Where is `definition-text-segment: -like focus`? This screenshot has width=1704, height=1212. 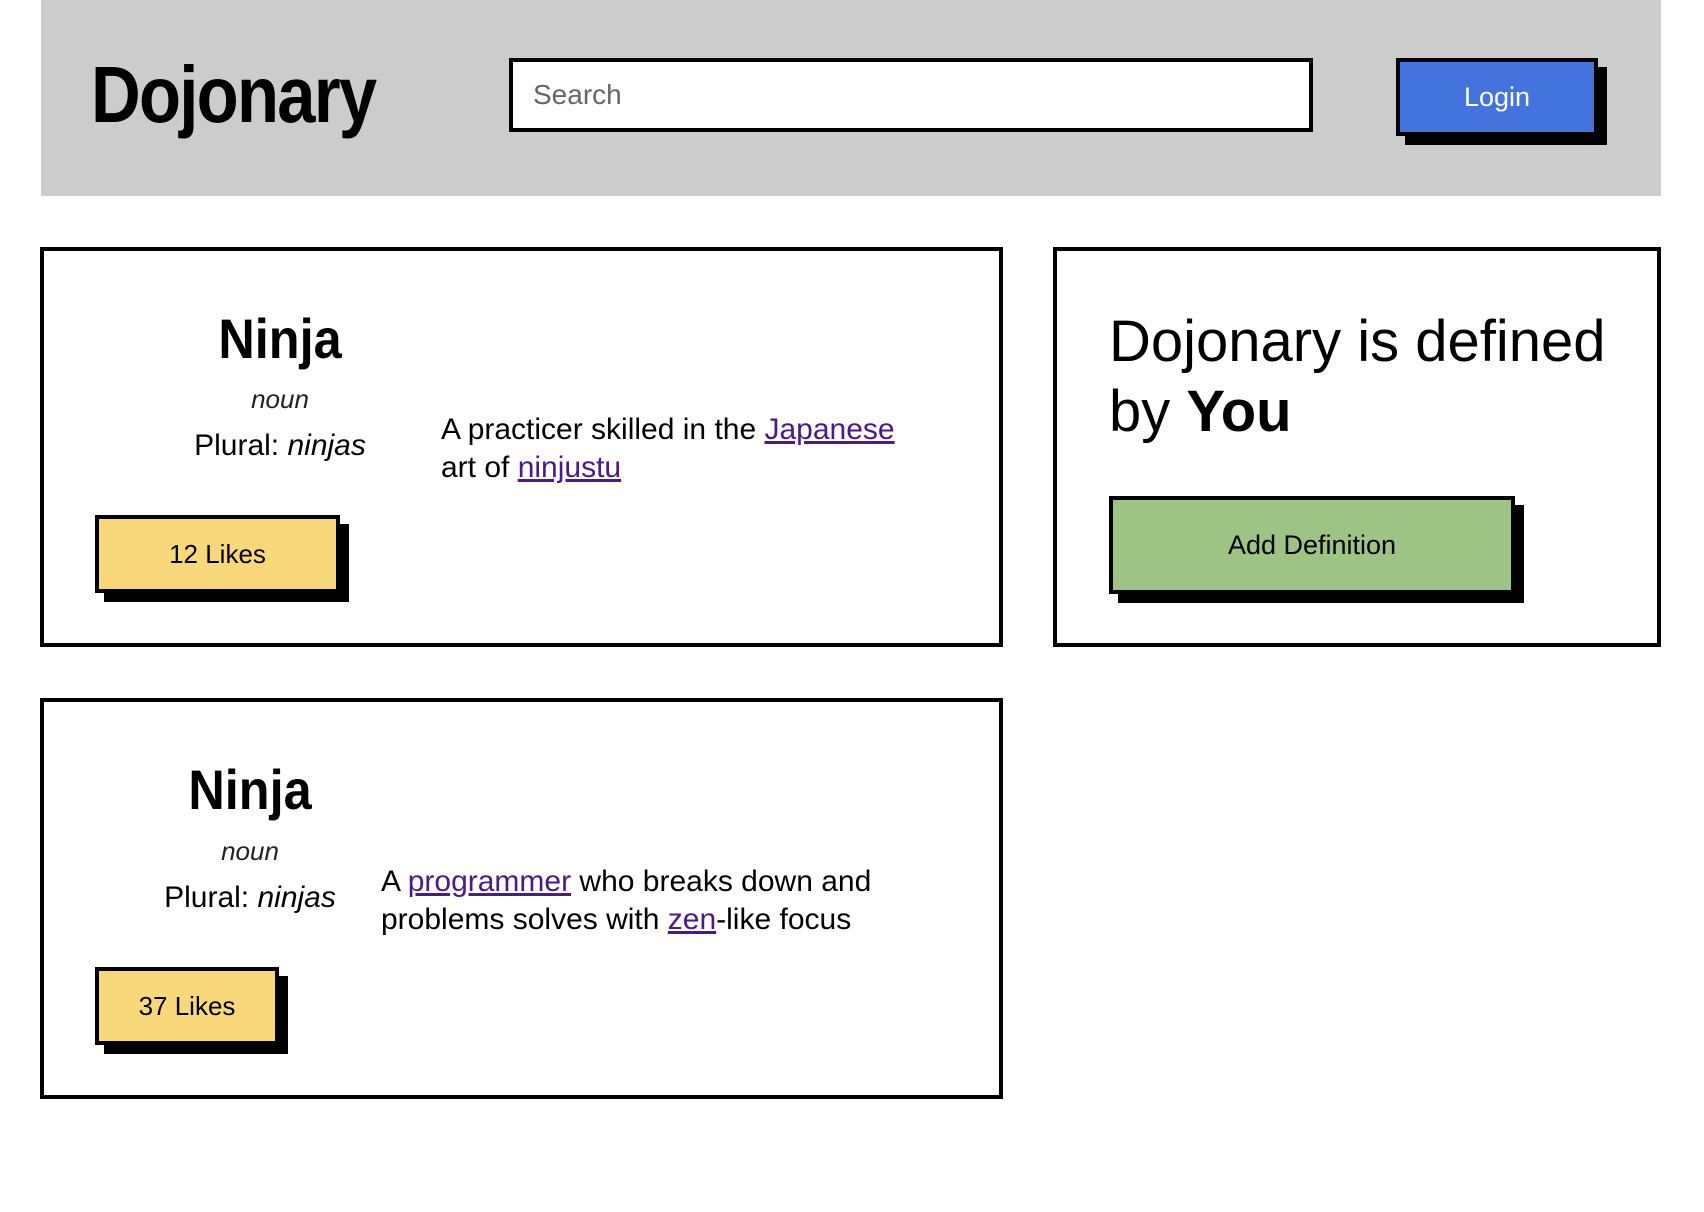 definition-text-segment: -like focus is located at coordinates (784, 919).